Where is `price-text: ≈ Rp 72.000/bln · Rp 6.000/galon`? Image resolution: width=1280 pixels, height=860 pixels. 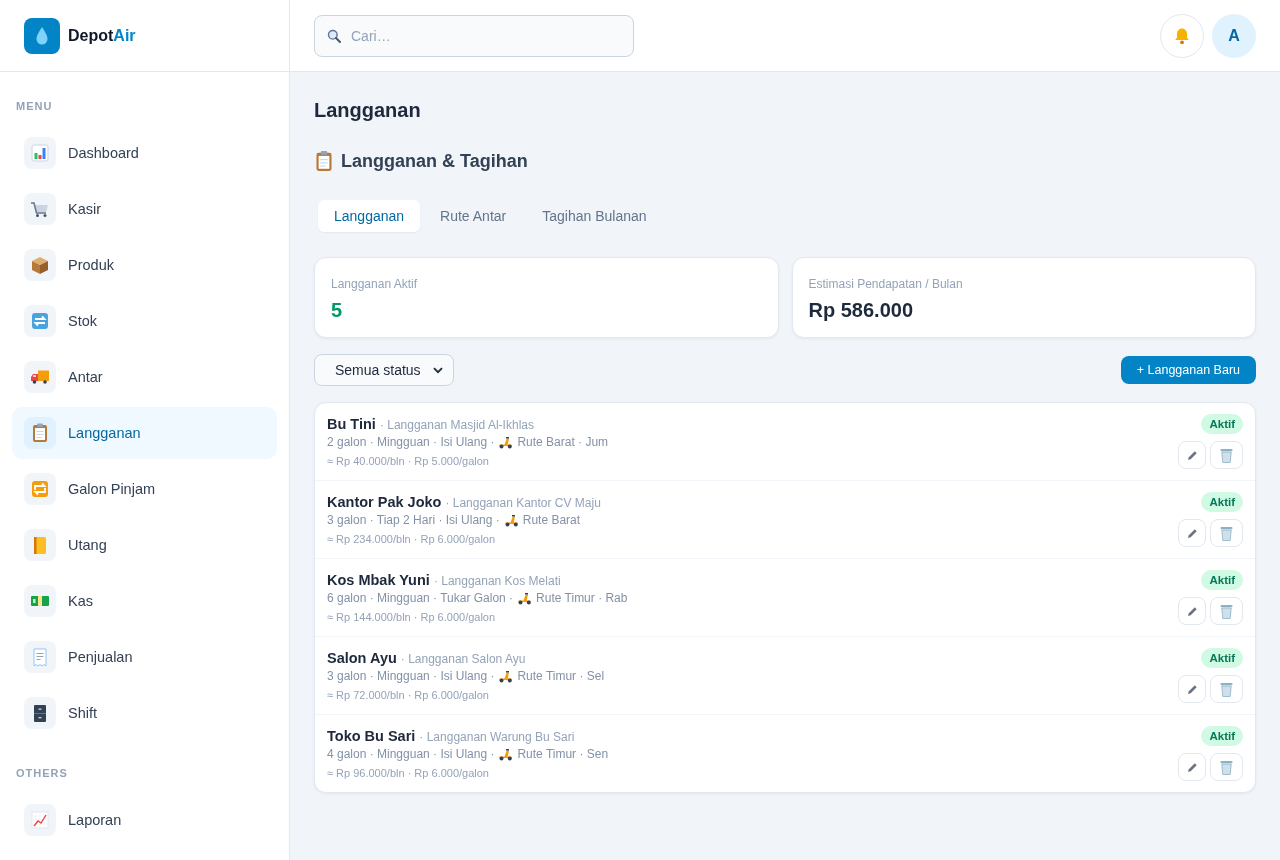
price-text: ≈ Rp 72.000/bln · Rp 6.000/galon is located at coordinates (408, 695).